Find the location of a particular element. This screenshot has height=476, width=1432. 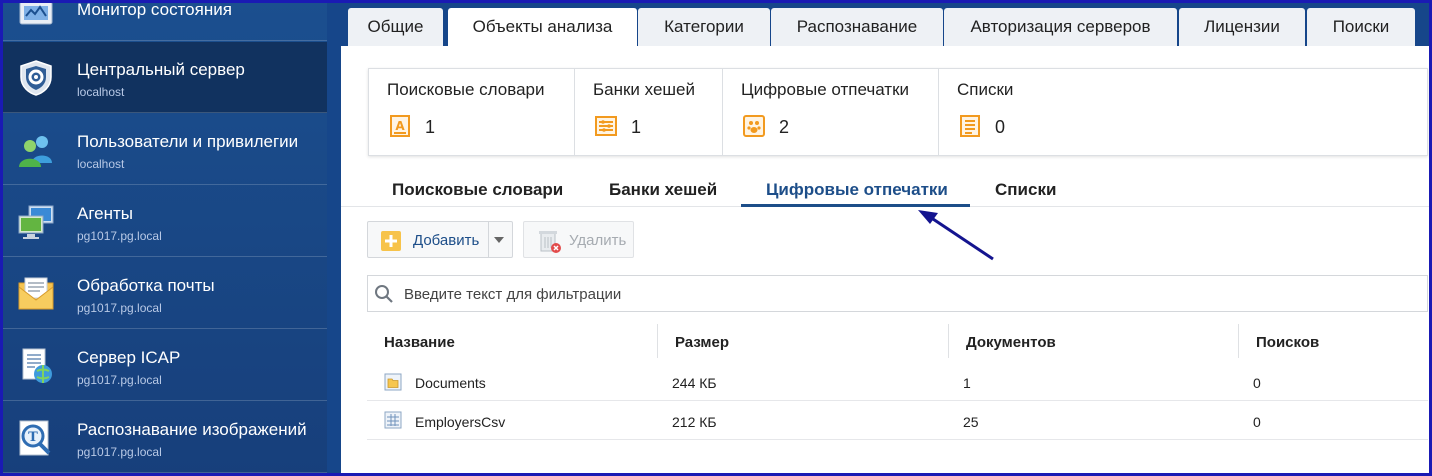

sidebar-item-label: Центральный сервер is located at coordinates (161, 69).